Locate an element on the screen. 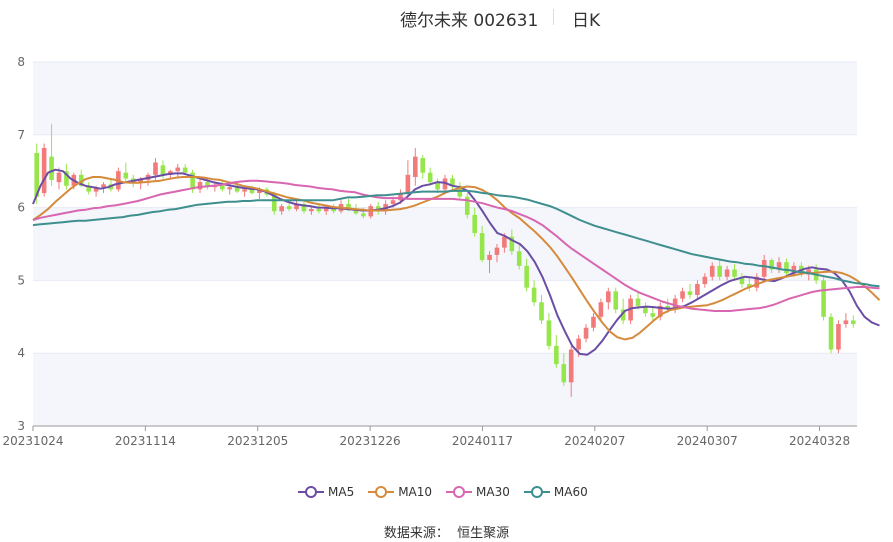 The width and height of the screenshot is (893, 542). y-tick-label: 5 is located at coordinates (21, 280).